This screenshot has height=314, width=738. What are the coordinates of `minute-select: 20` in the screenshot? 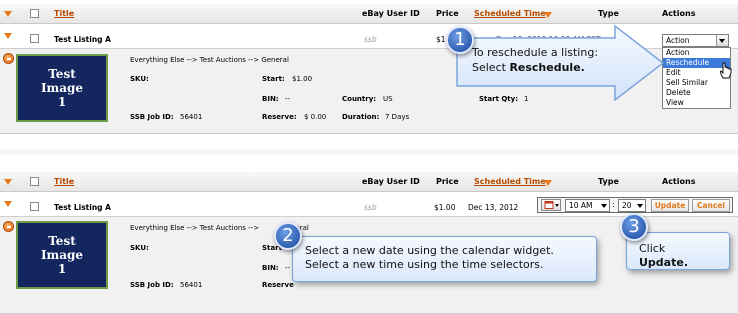 It's located at (632, 205).